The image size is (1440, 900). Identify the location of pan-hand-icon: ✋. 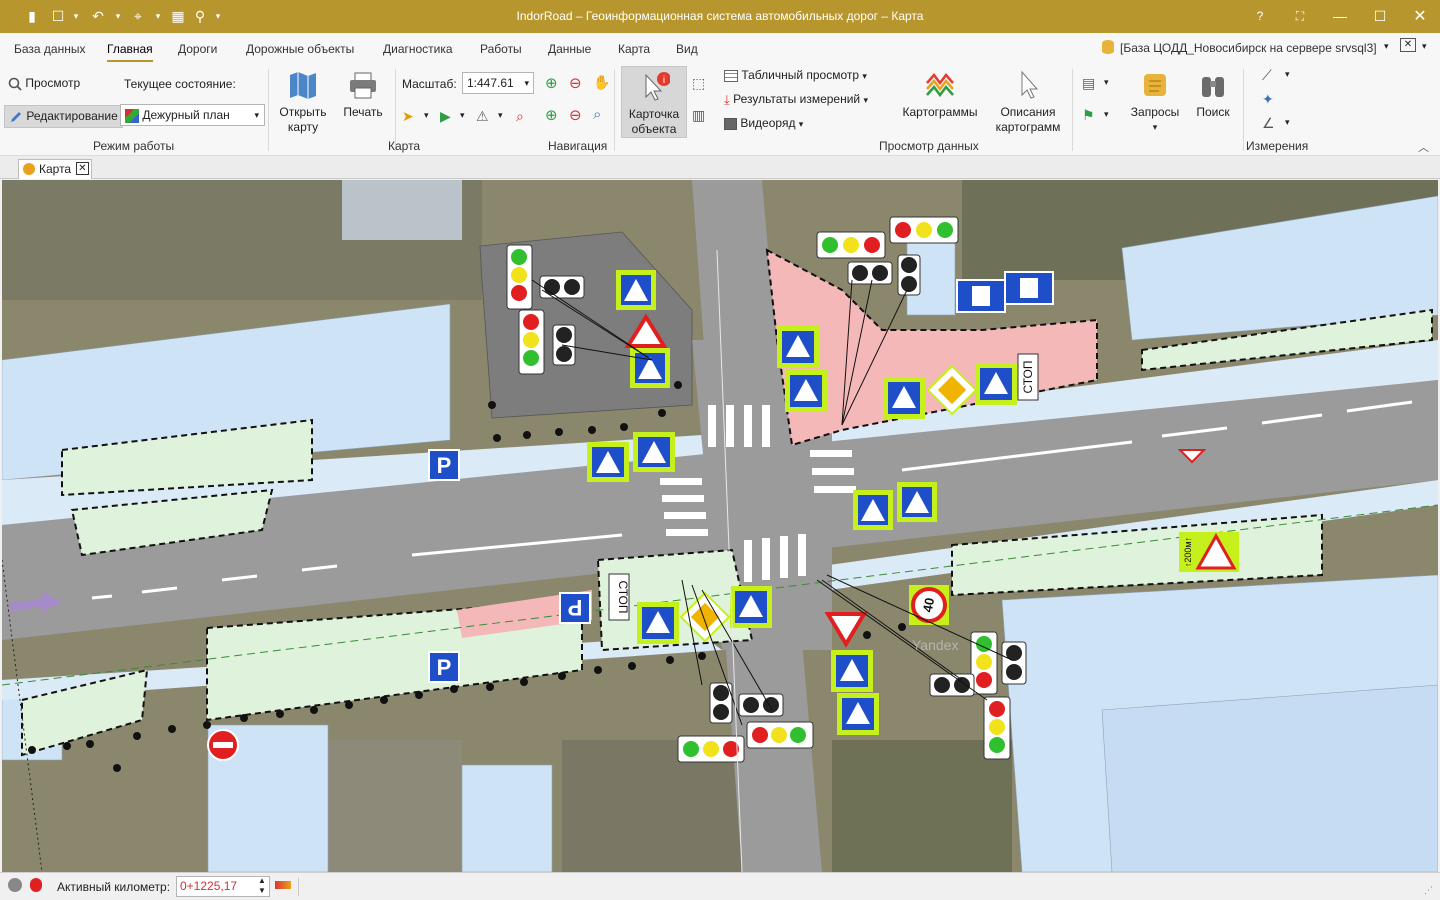
(601, 82).